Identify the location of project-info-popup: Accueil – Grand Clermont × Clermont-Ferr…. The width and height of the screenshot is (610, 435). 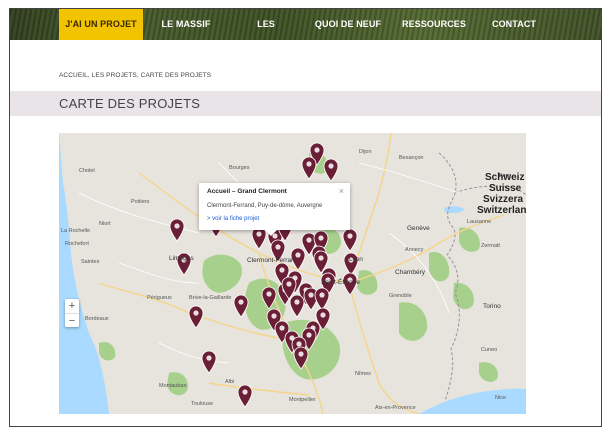
(274, 209).